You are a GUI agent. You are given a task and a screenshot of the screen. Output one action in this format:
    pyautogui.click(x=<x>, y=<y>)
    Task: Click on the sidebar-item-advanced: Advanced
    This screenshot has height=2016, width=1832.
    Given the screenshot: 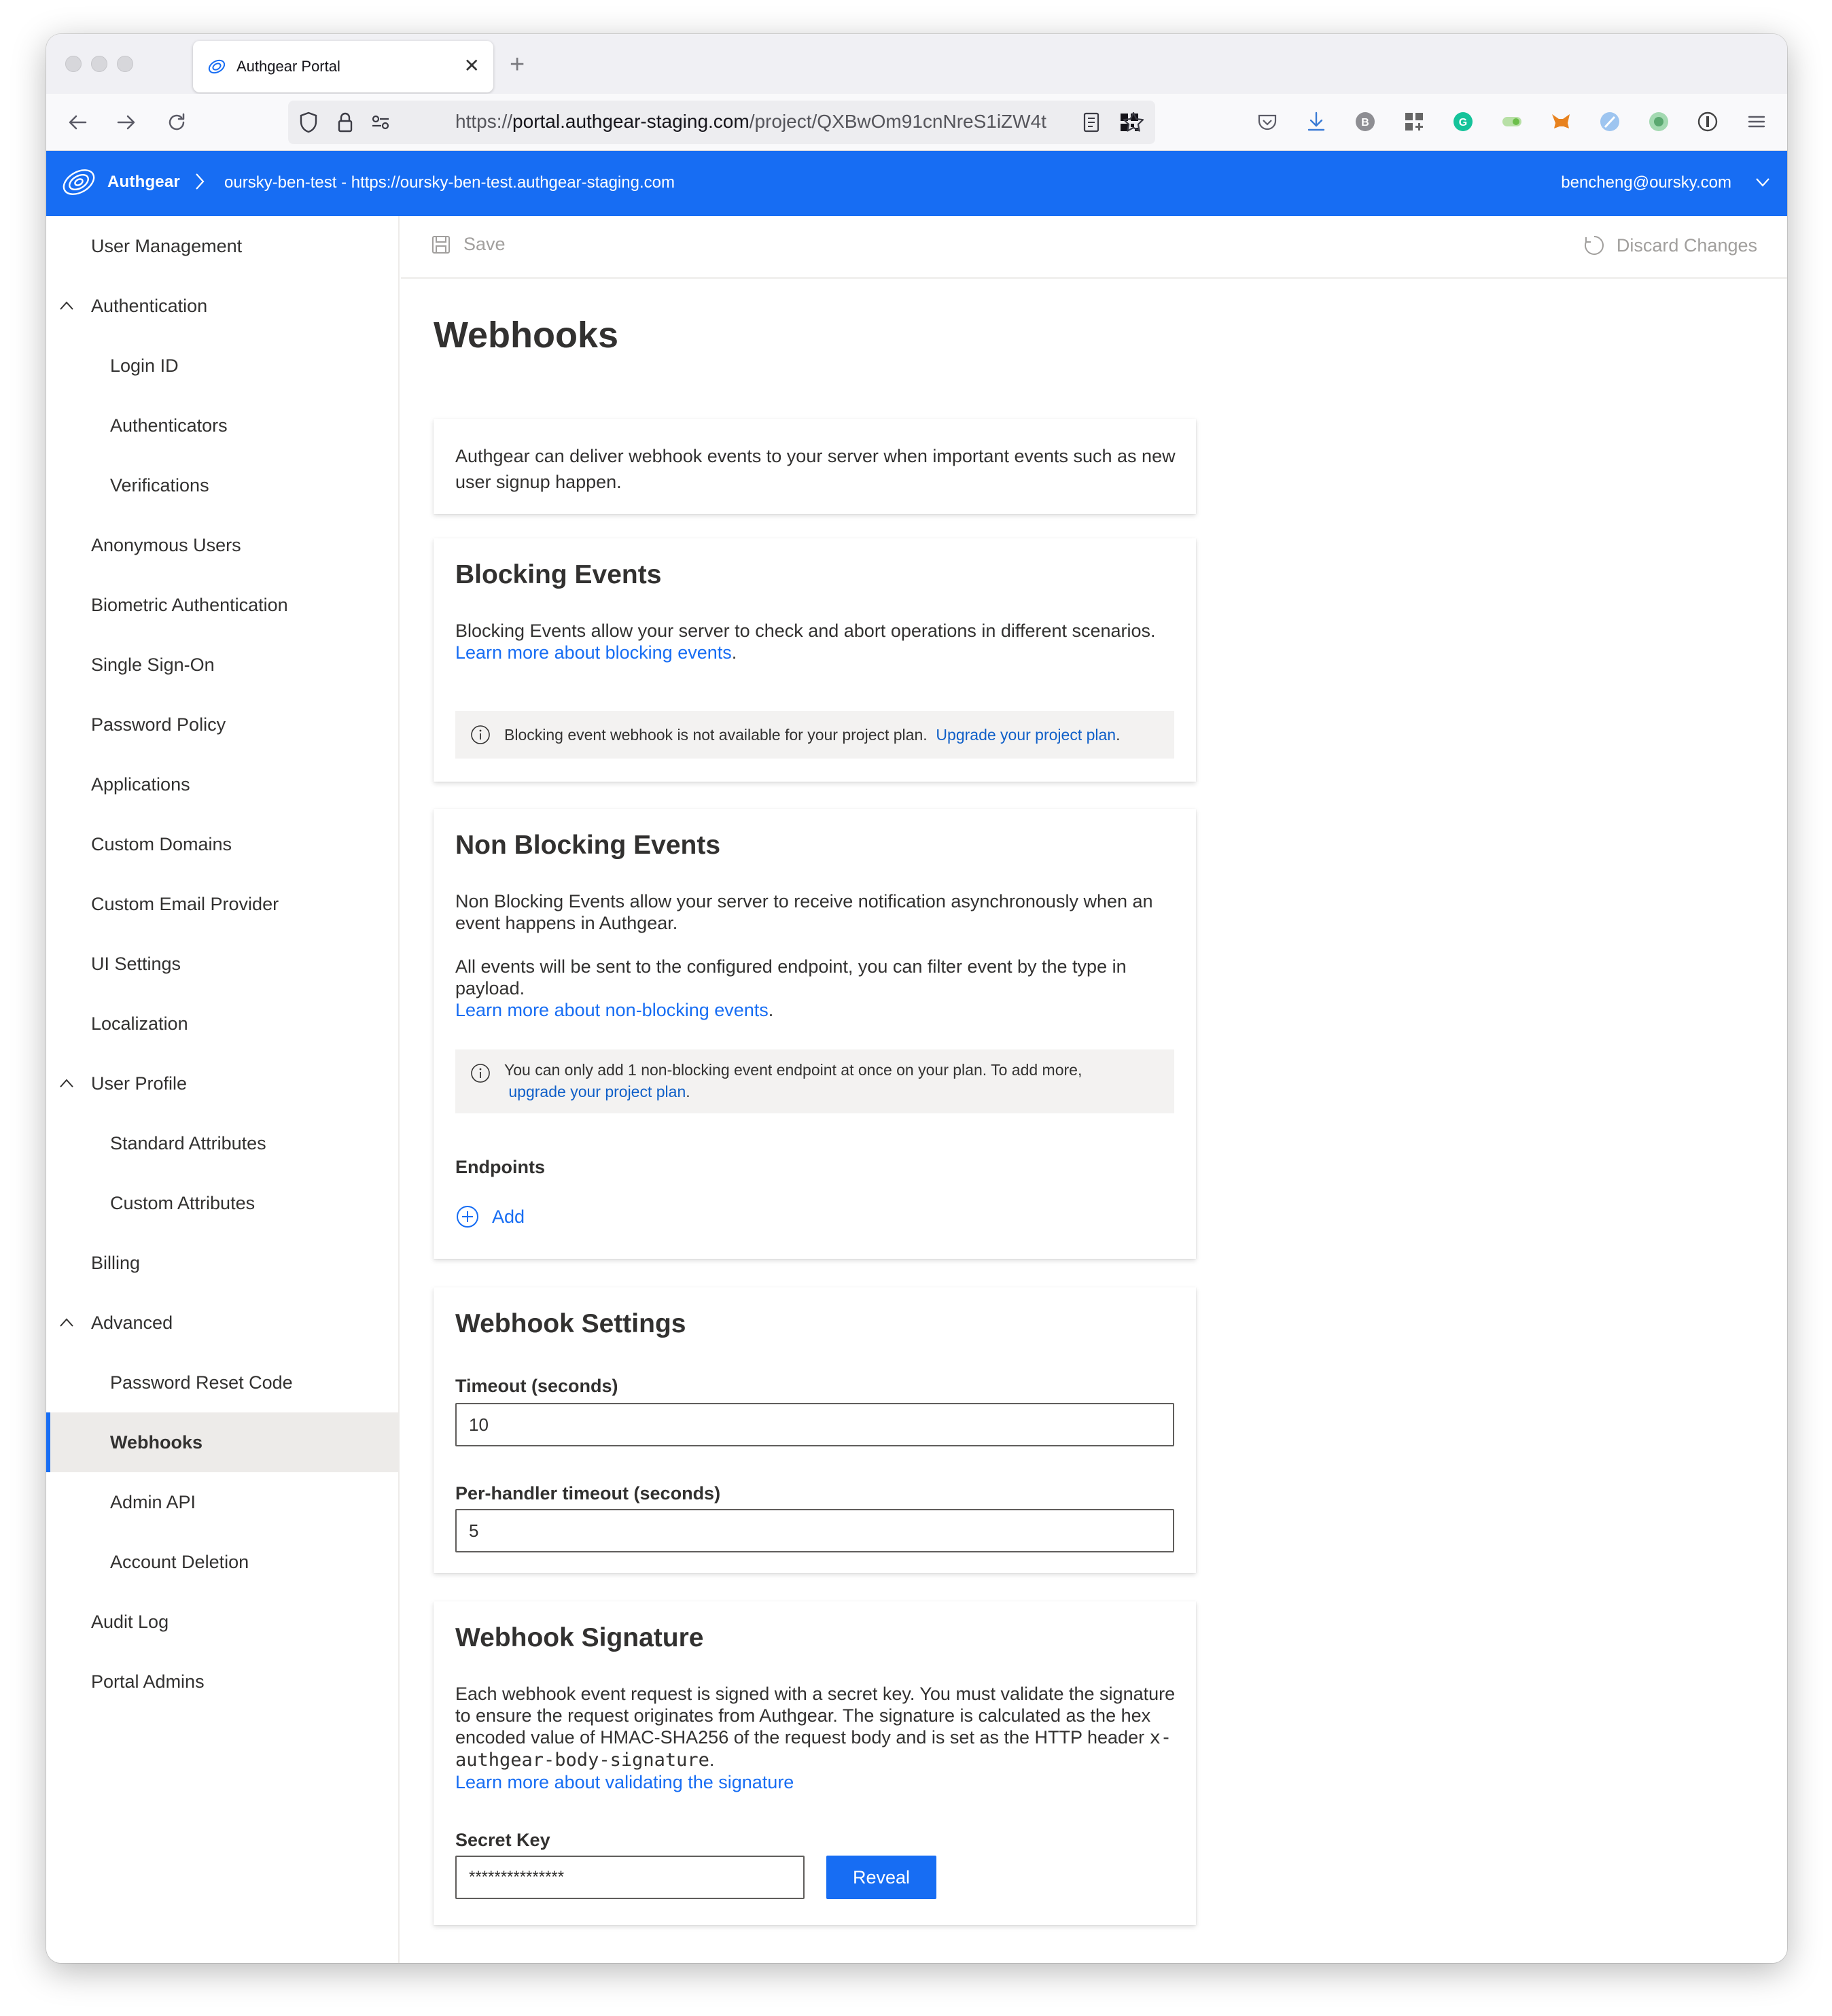 What is the action you would take?
    pyautogui.click(x=223, y=1323)
    